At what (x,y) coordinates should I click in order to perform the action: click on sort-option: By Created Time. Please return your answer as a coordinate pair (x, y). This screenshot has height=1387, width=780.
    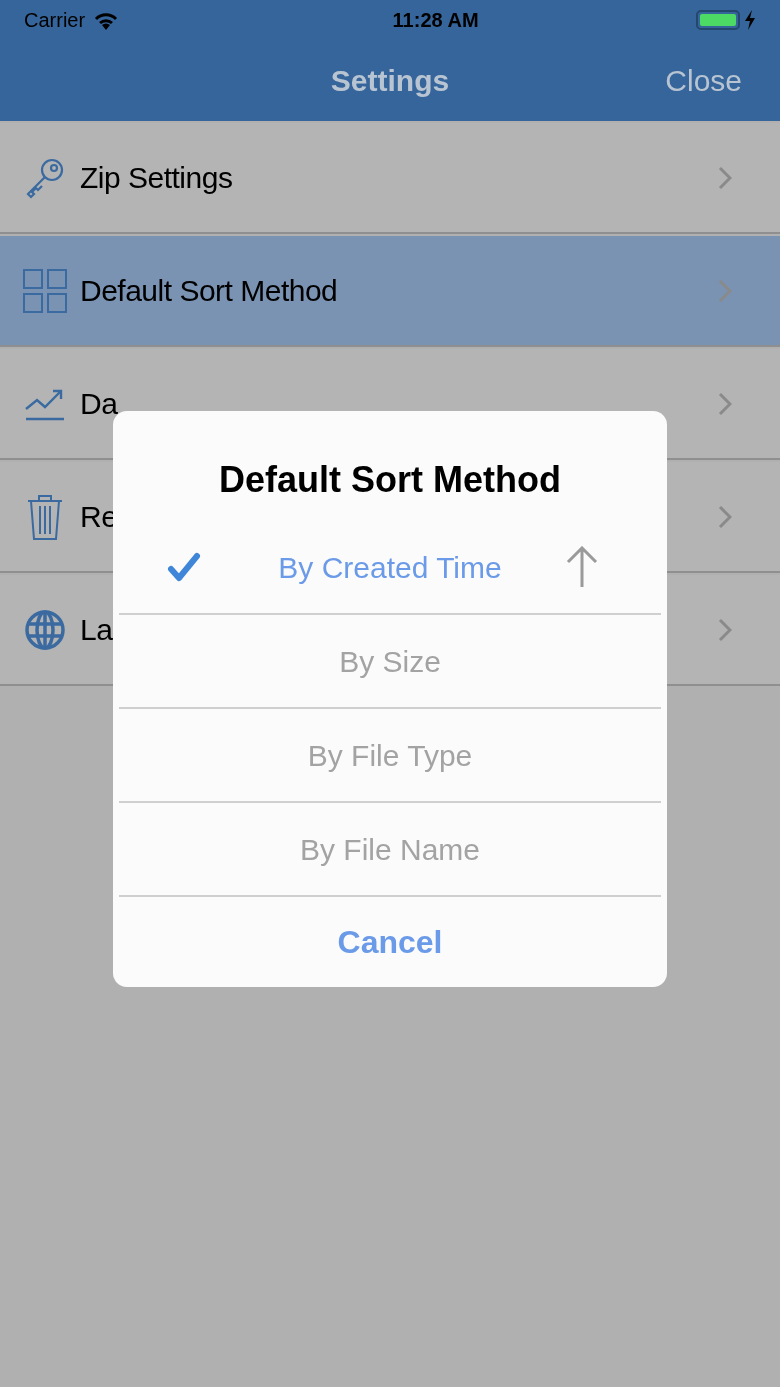
    Looking at the image, I should click on (390, 568).